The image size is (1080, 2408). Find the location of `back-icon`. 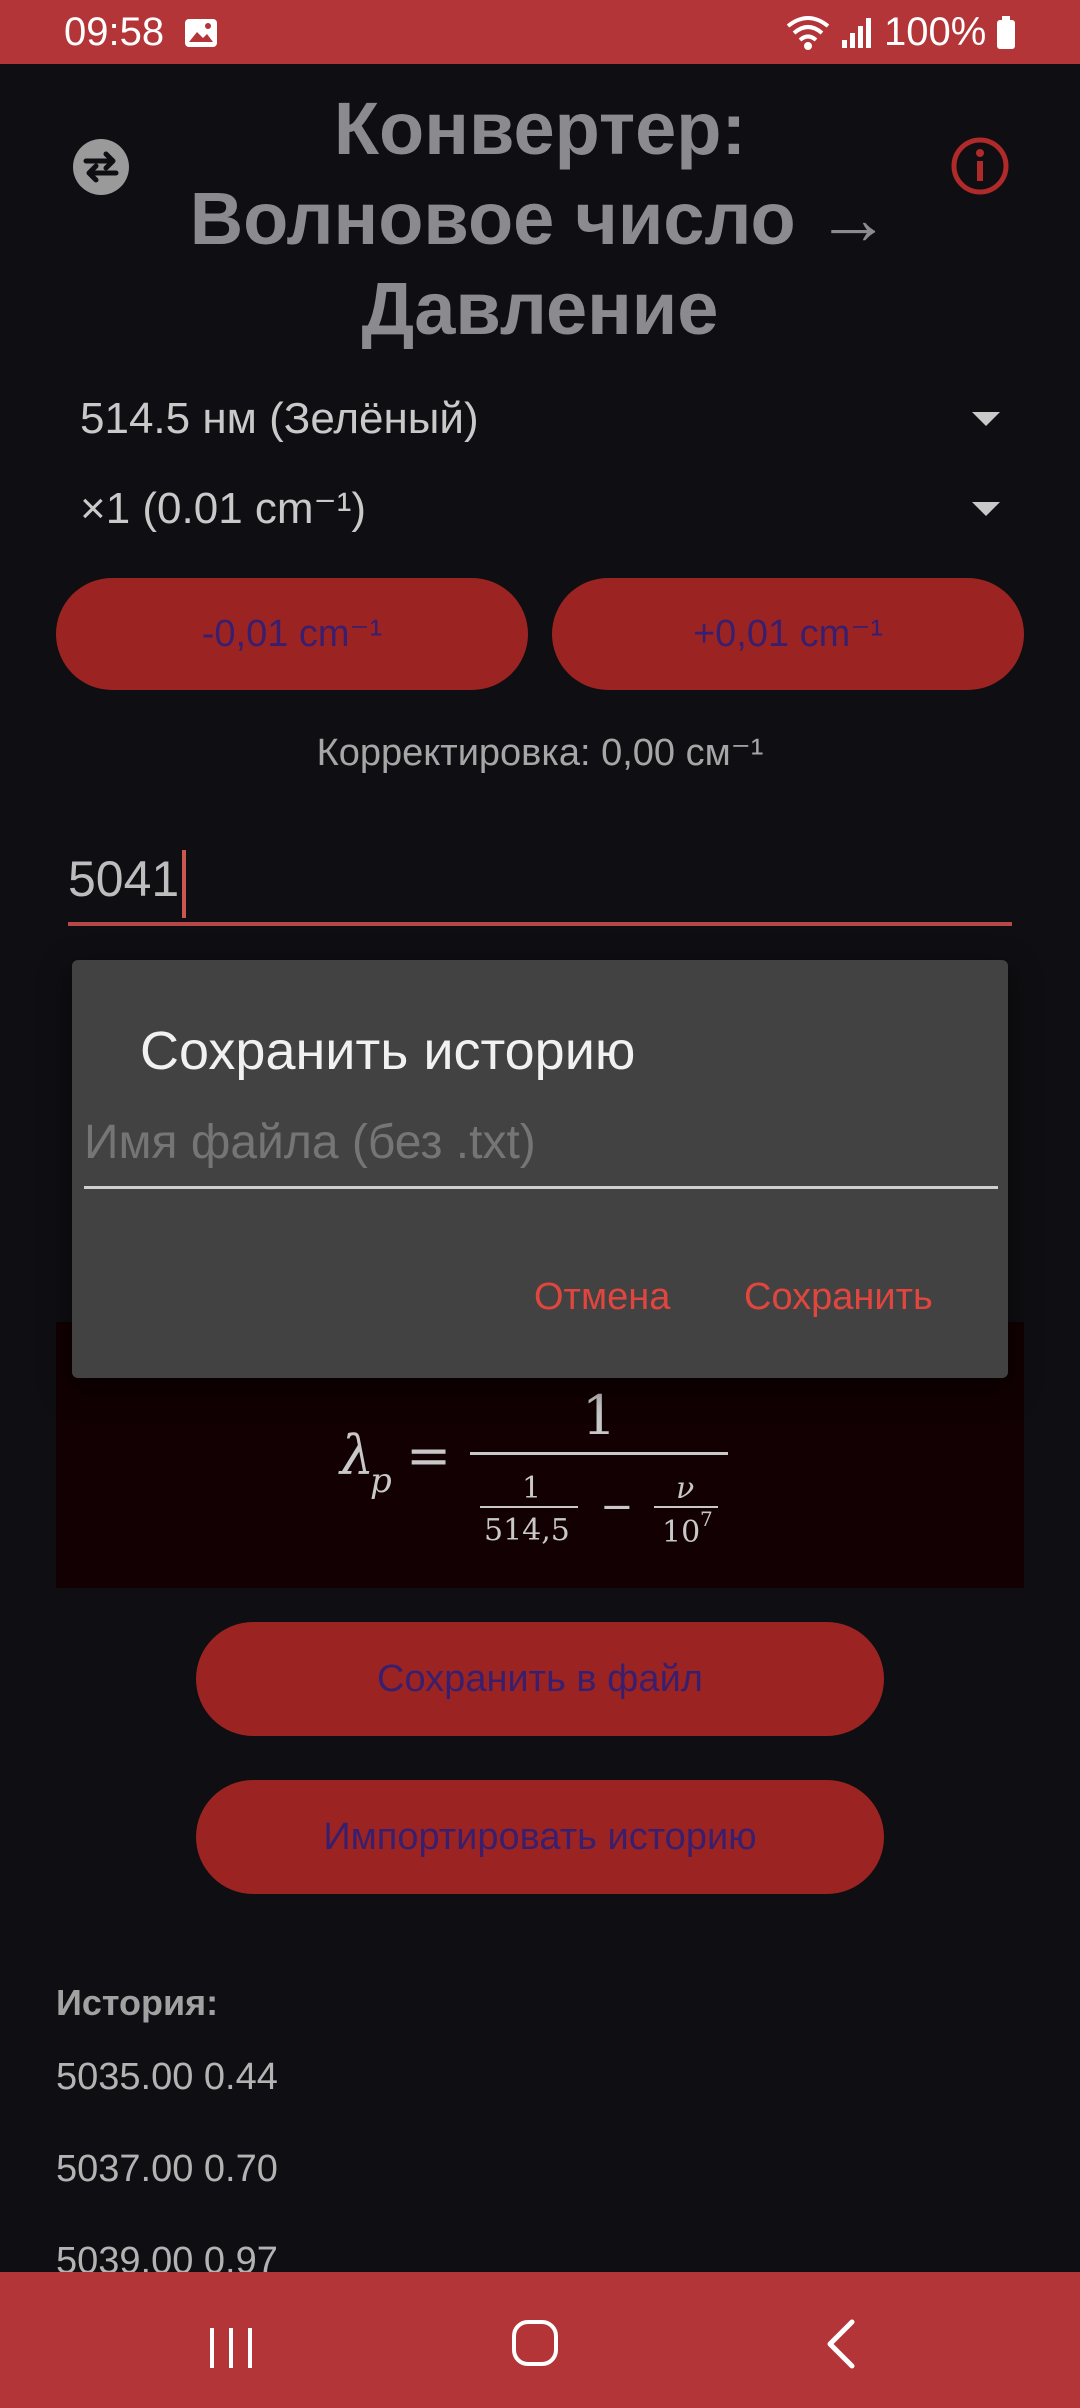

back-icon is located at coordinates (840, 2344).